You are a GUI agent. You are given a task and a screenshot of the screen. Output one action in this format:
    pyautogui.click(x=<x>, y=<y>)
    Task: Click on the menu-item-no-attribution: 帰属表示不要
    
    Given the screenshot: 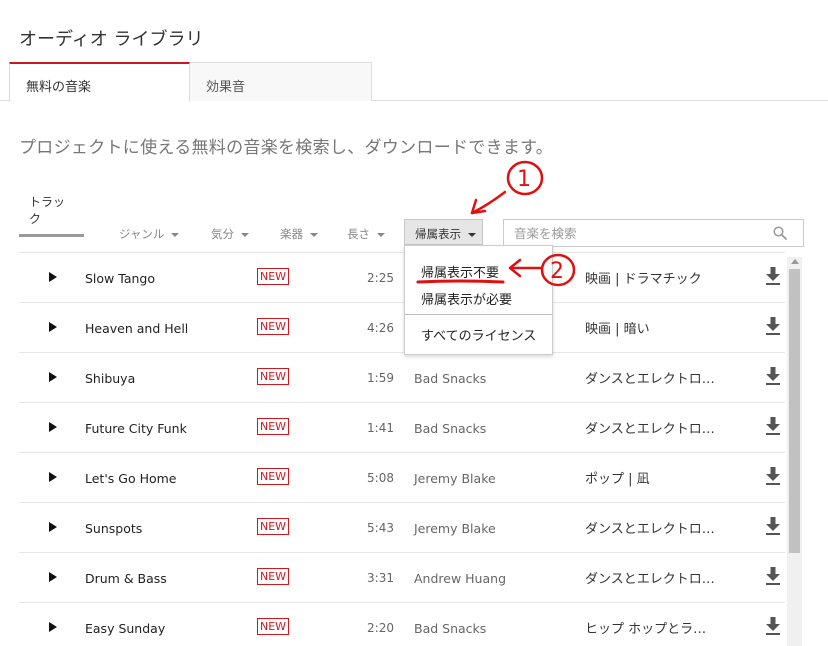 What is the action you would take?
    pyautogui.click(x=460, y=271)
    